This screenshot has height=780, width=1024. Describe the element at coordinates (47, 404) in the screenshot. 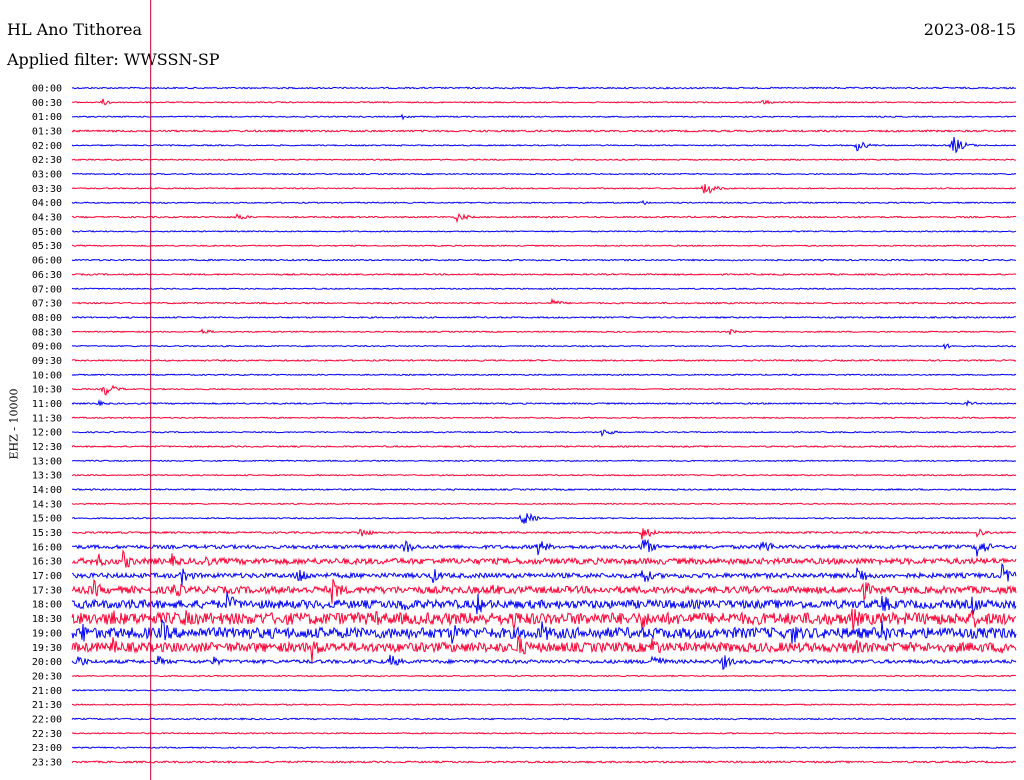

I see `time-label: 11:00` at that location.